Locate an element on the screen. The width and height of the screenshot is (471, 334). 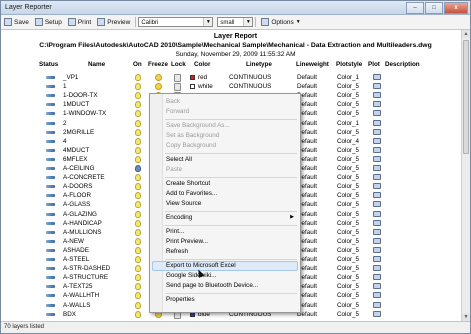
scroll-up-icon: ▲ is located at coordinates (466, 34).